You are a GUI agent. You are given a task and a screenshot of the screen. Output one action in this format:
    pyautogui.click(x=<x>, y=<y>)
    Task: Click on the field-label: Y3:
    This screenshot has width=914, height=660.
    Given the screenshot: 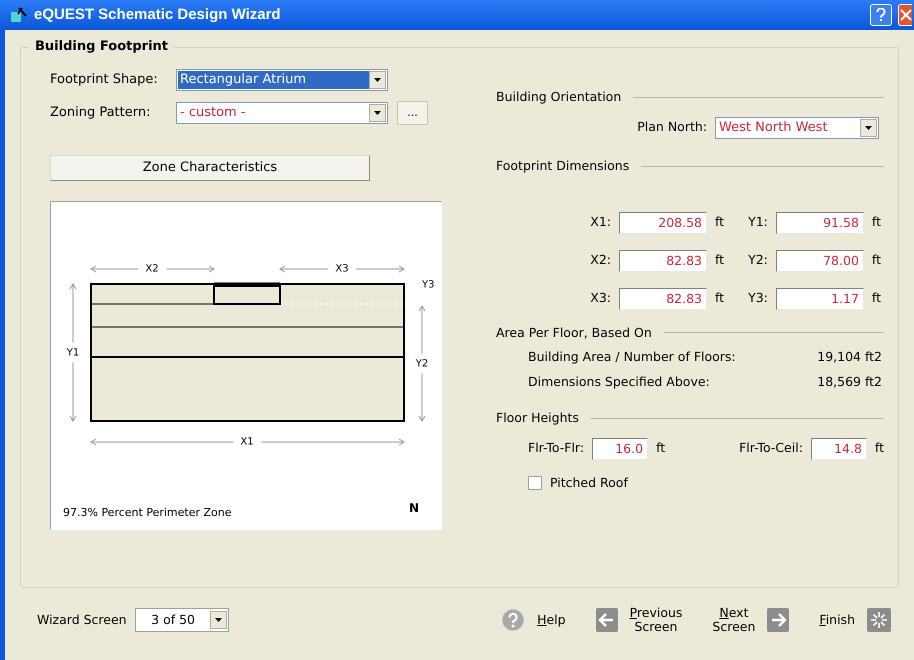 What is the action you would take?
    pyautogui.click(x=758, y=298)
    